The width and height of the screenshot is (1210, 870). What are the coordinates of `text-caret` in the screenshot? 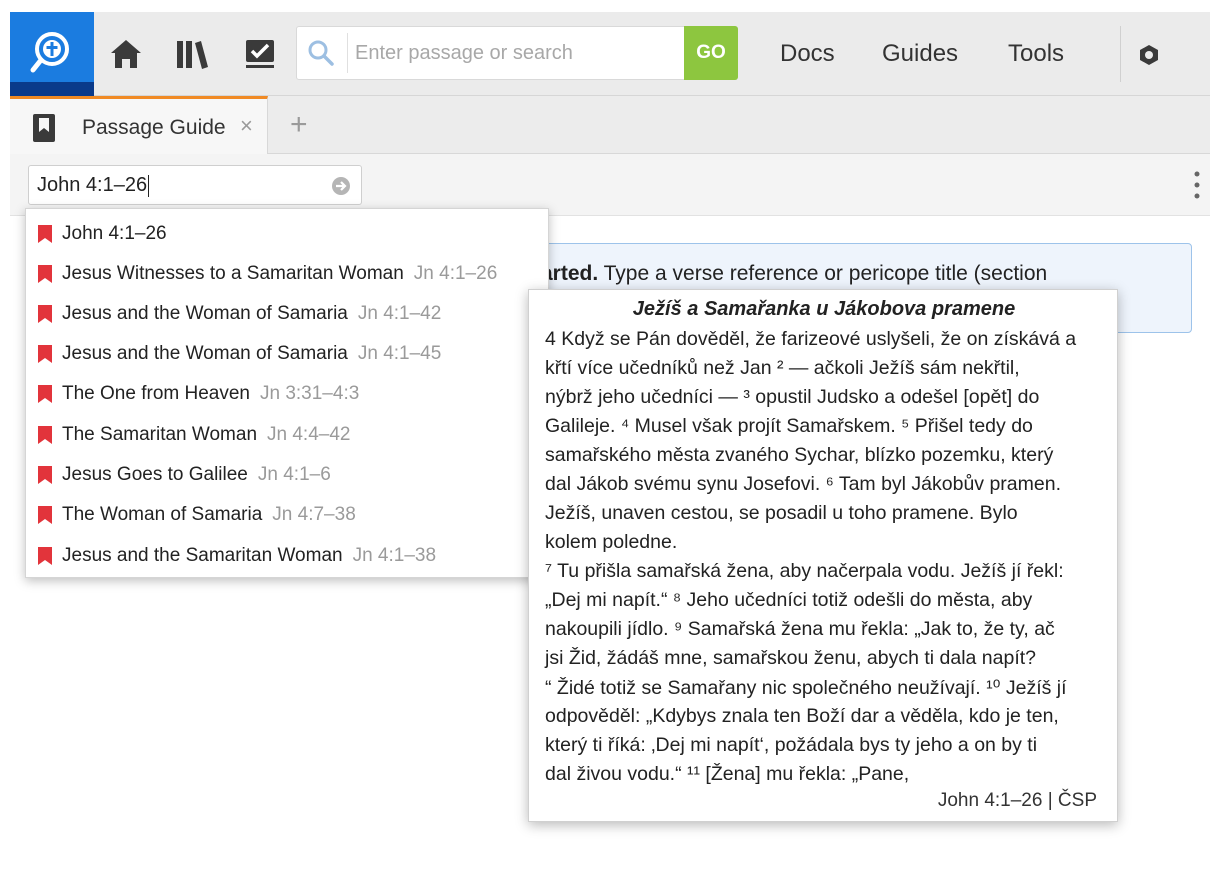 It's located at (149, 185).